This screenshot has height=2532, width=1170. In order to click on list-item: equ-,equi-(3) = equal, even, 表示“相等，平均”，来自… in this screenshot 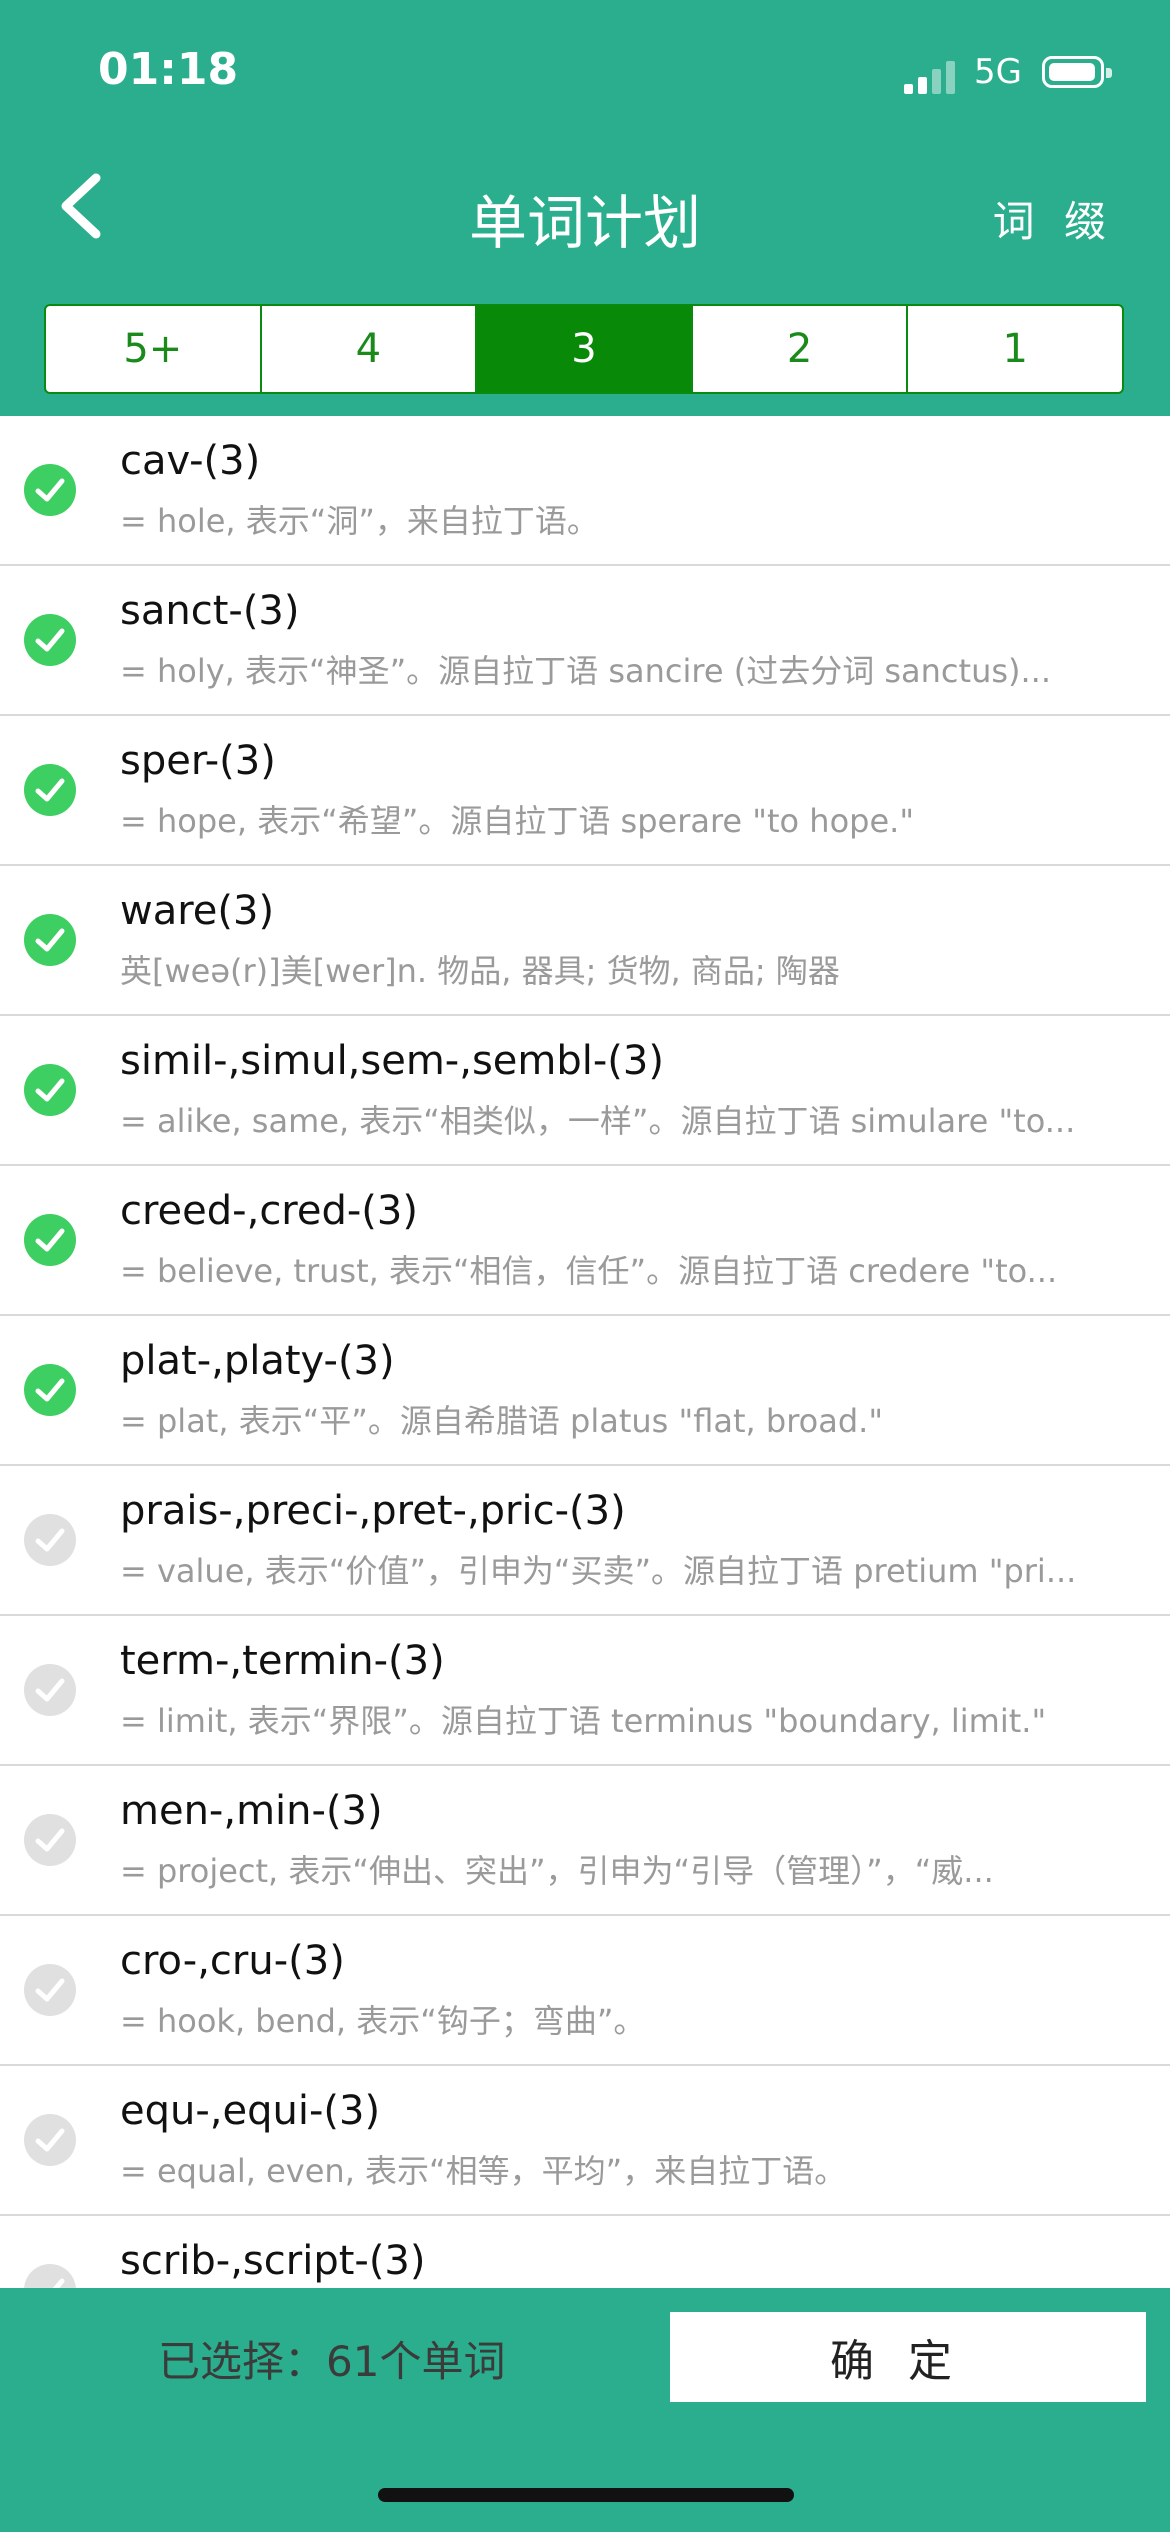, I will do `click(585, 2141)`.